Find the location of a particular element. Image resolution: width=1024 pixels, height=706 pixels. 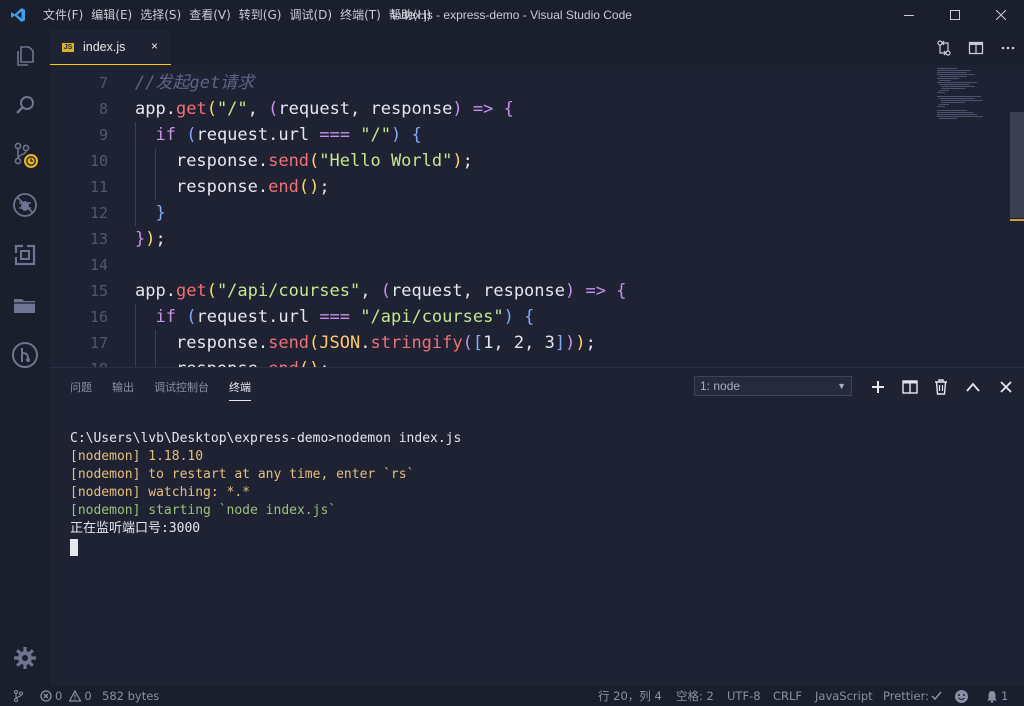

folder-button is located at coordinates (25, 305).